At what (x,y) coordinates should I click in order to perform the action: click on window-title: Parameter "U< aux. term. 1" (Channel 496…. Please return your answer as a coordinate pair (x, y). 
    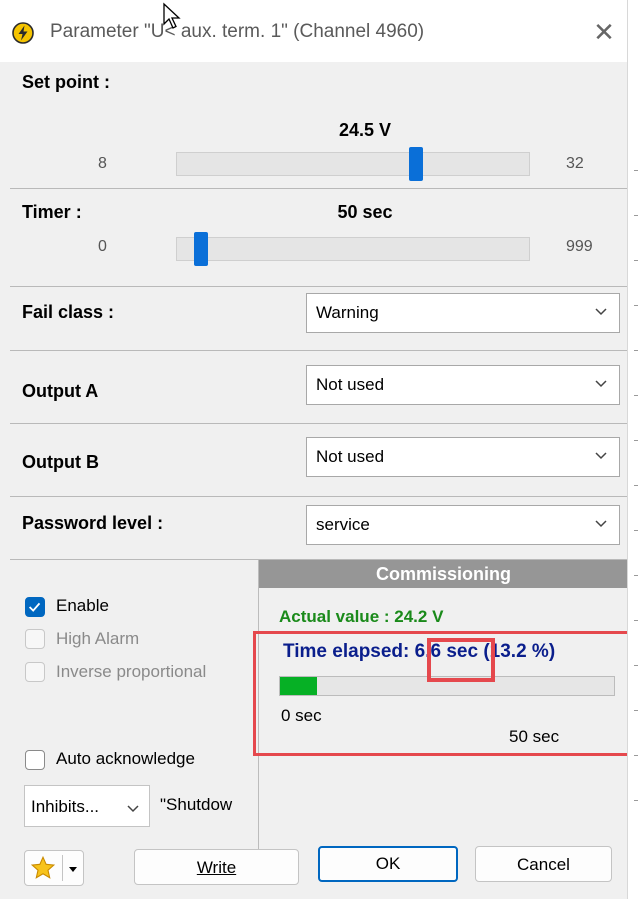
    Looking at the image, I should click on (237, 31).